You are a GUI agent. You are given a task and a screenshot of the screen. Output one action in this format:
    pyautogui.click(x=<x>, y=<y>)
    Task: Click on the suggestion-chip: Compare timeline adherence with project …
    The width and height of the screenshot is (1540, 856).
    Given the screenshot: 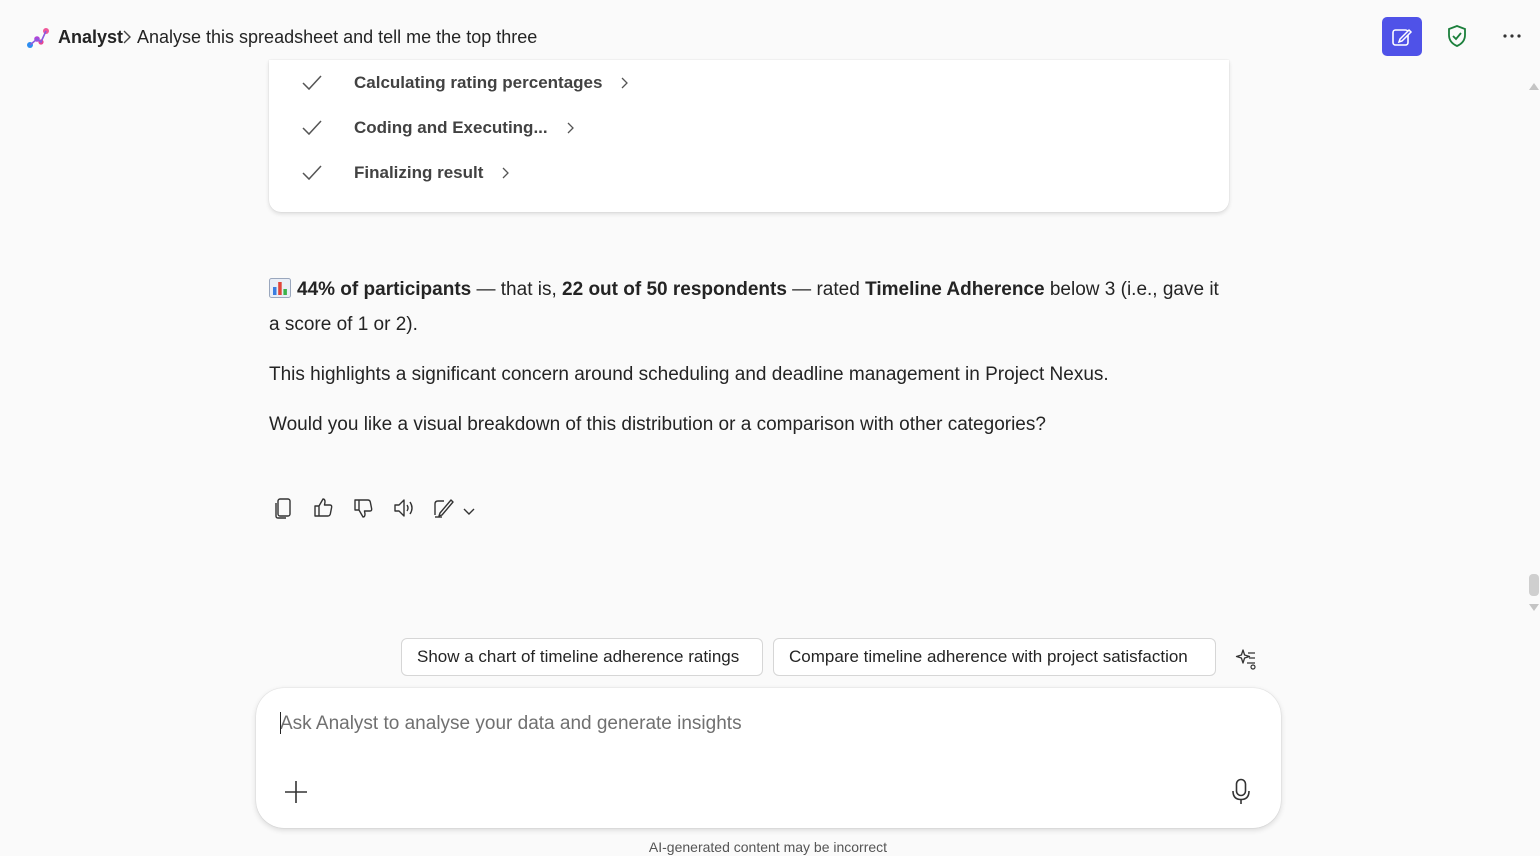 What is the action you would take?
    pyautogui.click(x=994, y=657)
    